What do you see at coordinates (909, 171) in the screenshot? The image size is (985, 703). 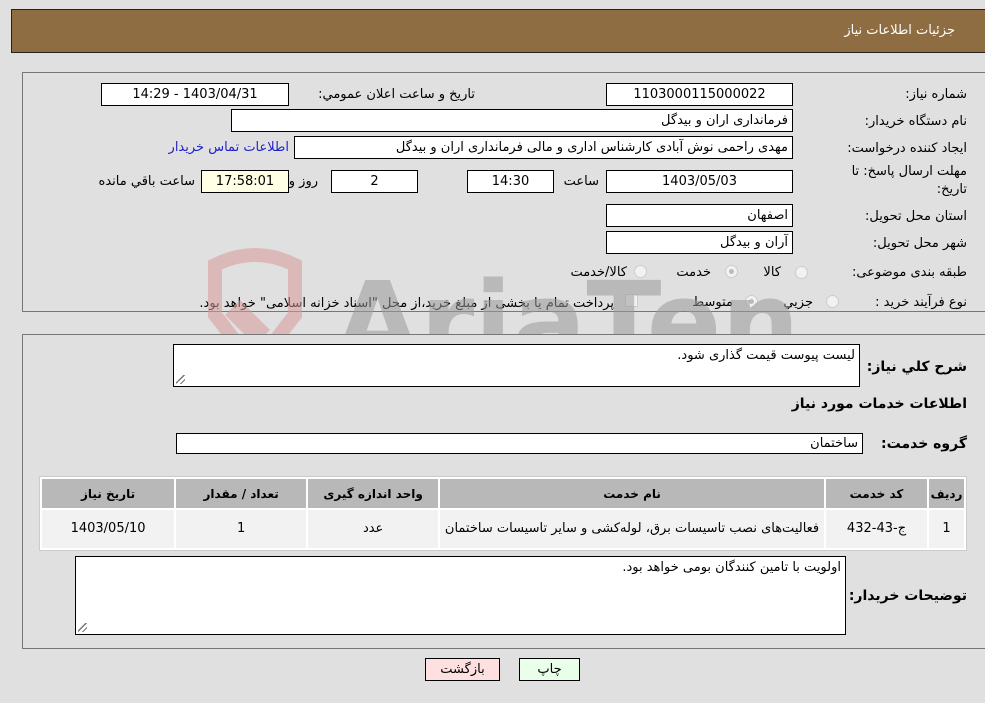 I see `deadline-label: مهلت ارسال پاسخ: تا` at bounding box center [909, 171].